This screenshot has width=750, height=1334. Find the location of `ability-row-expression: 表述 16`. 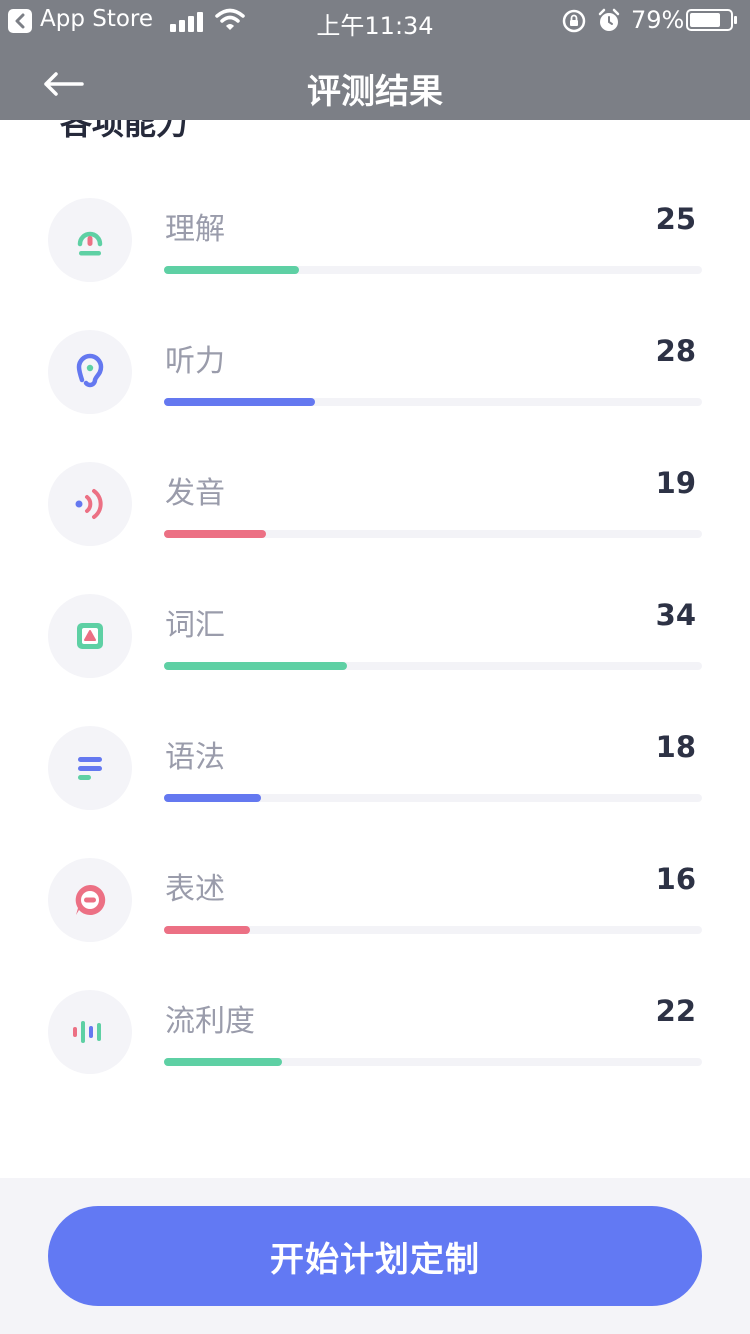

ability-row-expression: 表述 16 is located at coordinates (375, 924).